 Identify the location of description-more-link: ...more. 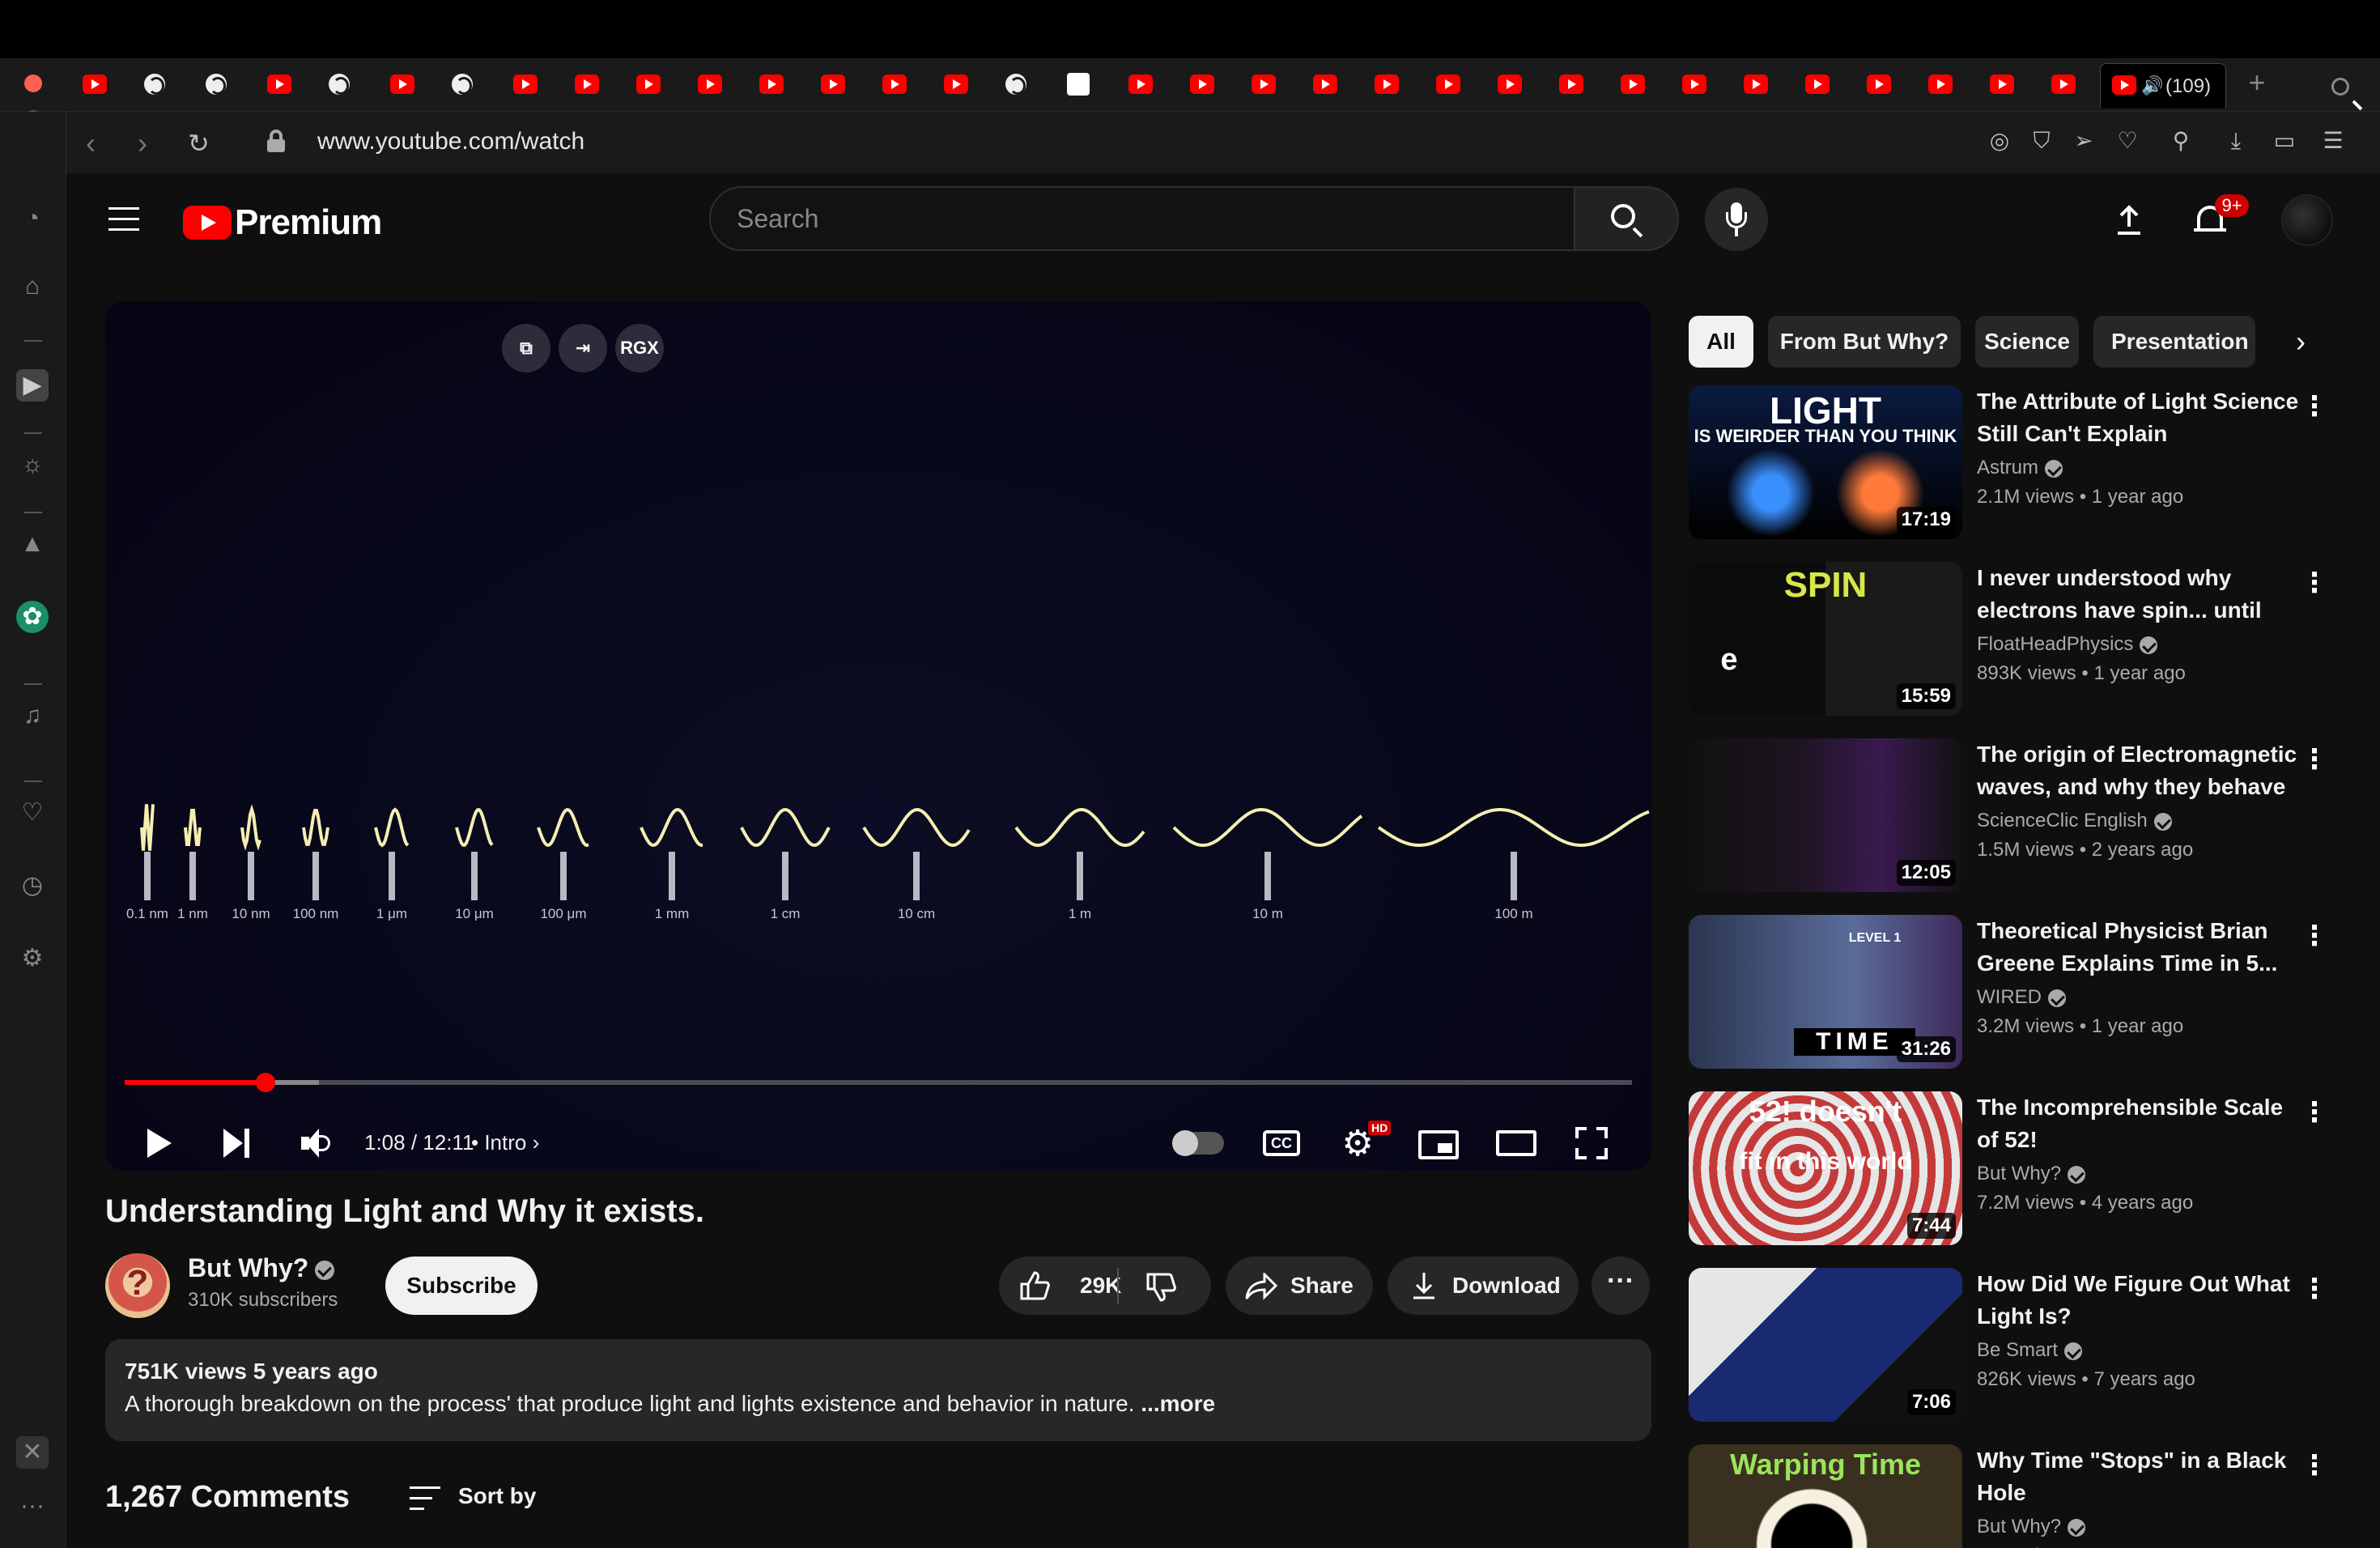
(1178, 1404).